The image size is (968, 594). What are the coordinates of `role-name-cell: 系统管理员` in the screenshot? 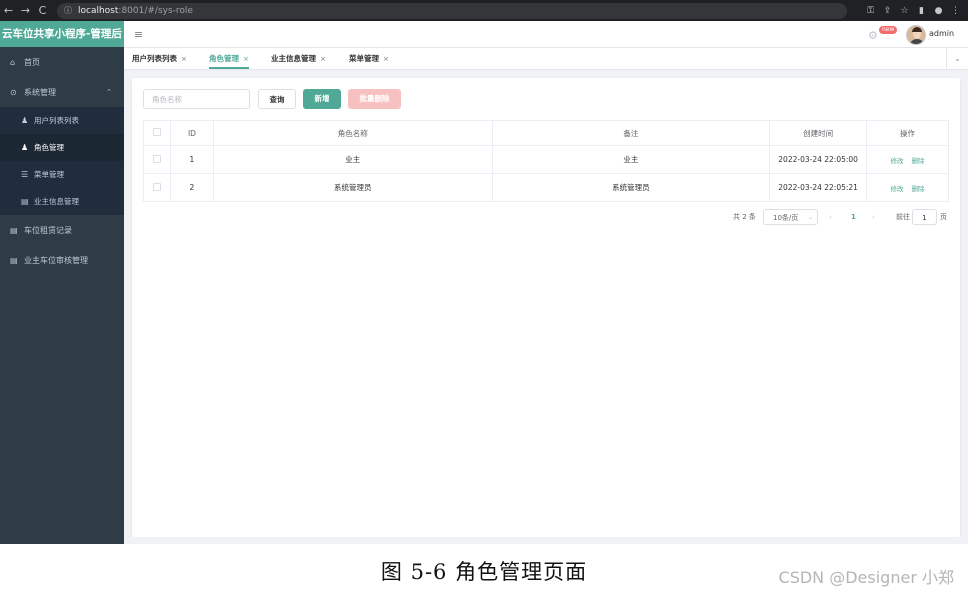 It's located at (352, 187).